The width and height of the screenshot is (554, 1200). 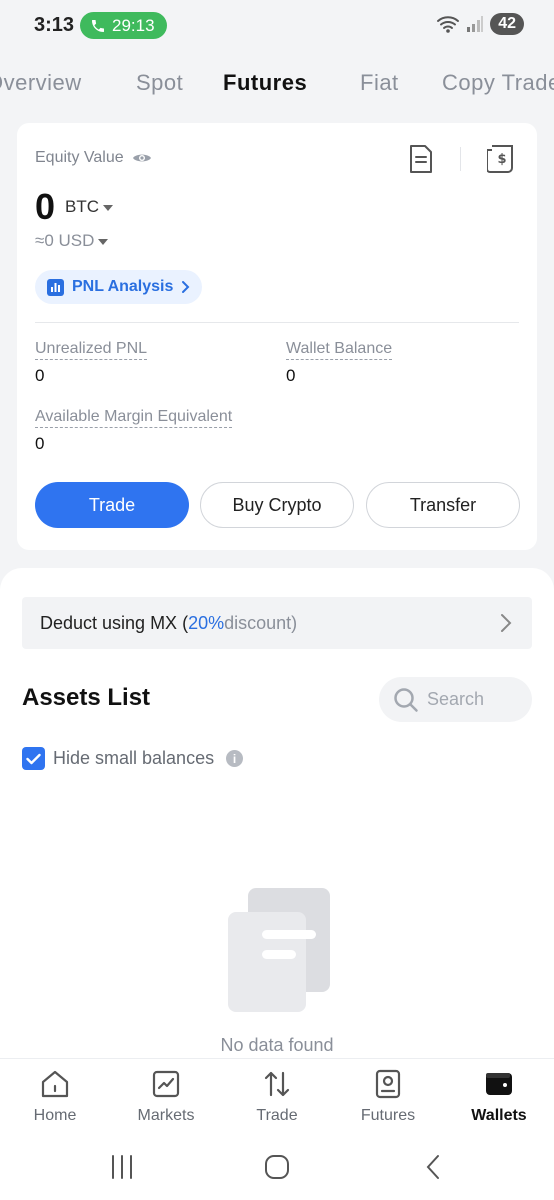 I want to click on nav-wallets: Wallets, so click(x=499, y=1097).